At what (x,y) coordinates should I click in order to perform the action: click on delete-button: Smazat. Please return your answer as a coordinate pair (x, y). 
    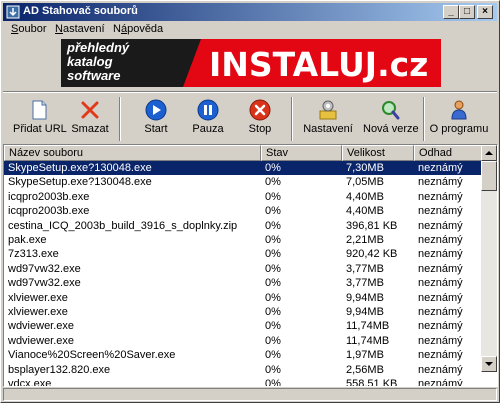
    Looking at the image, I should click on (90, 119).